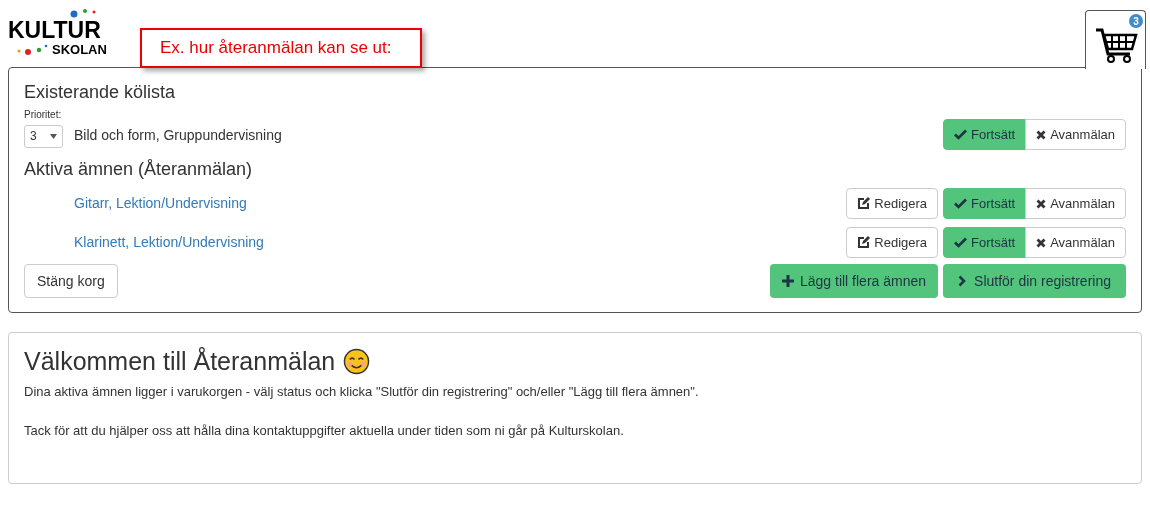 This screenshot has width=1150, height=506. What do you see at coordinates (43, 115) in the screenshot?
I see `priority-label: Prioritet:` at bounding box center [43, 115].